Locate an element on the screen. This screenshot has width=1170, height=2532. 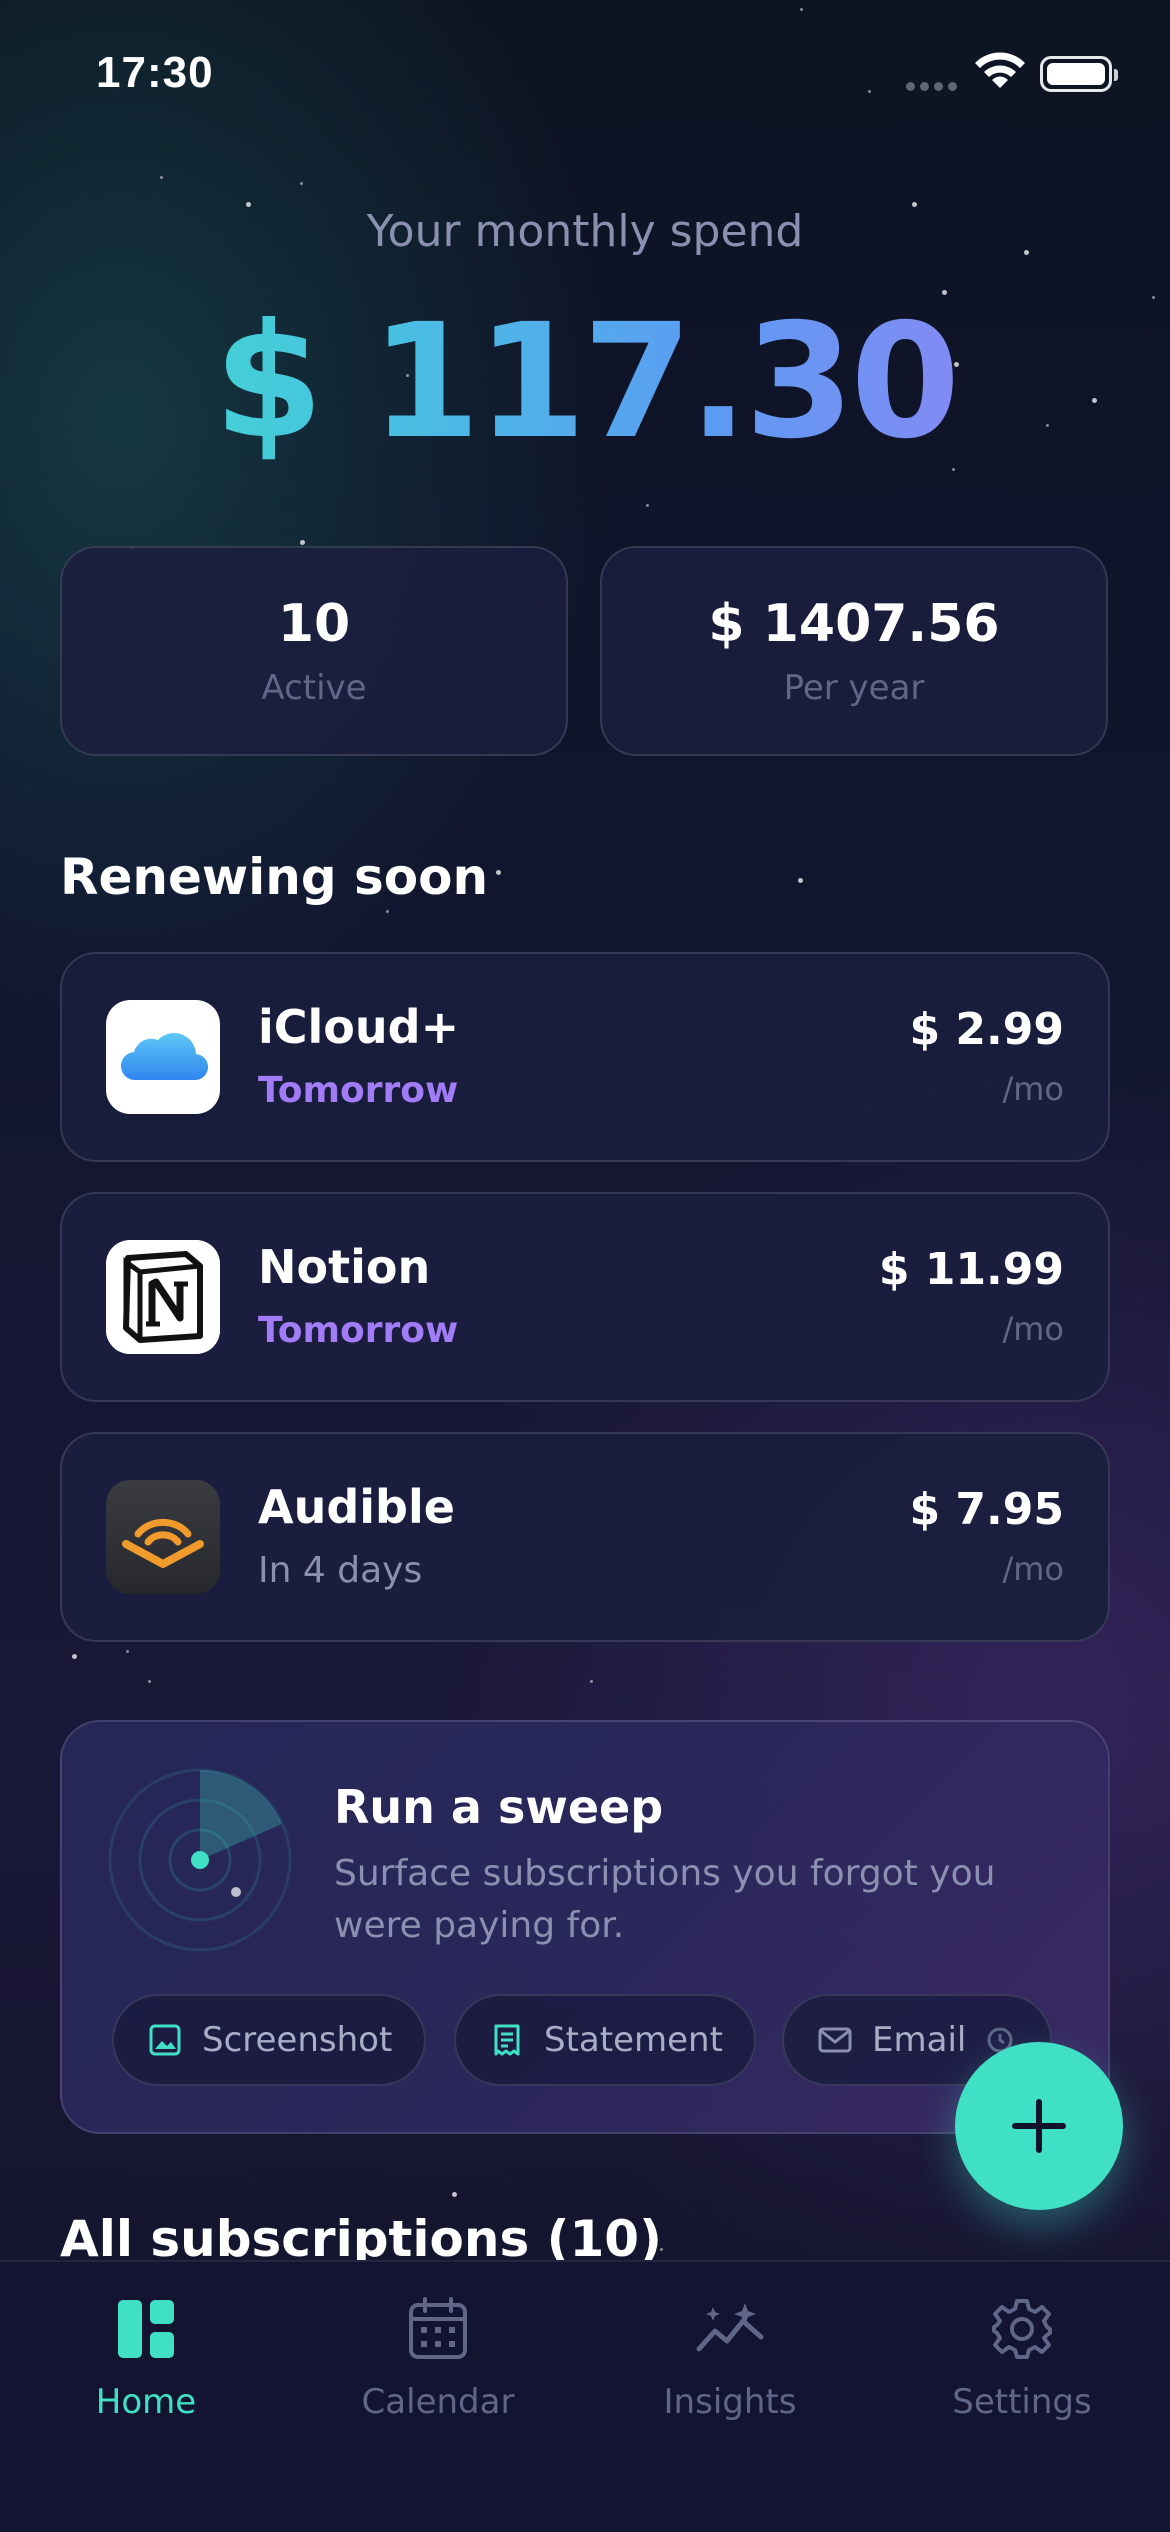
tab-home: Home is located at coordinates (146, 2357).